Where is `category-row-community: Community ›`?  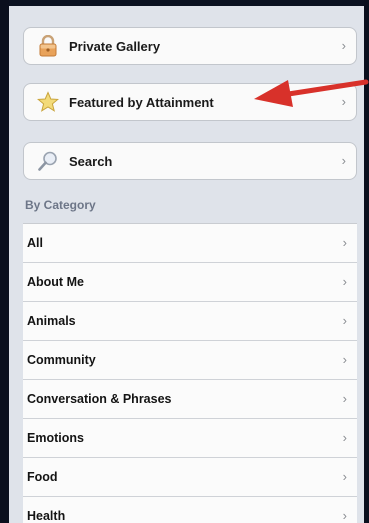 category-row-community: Community › is located at coordinates (190, 360).